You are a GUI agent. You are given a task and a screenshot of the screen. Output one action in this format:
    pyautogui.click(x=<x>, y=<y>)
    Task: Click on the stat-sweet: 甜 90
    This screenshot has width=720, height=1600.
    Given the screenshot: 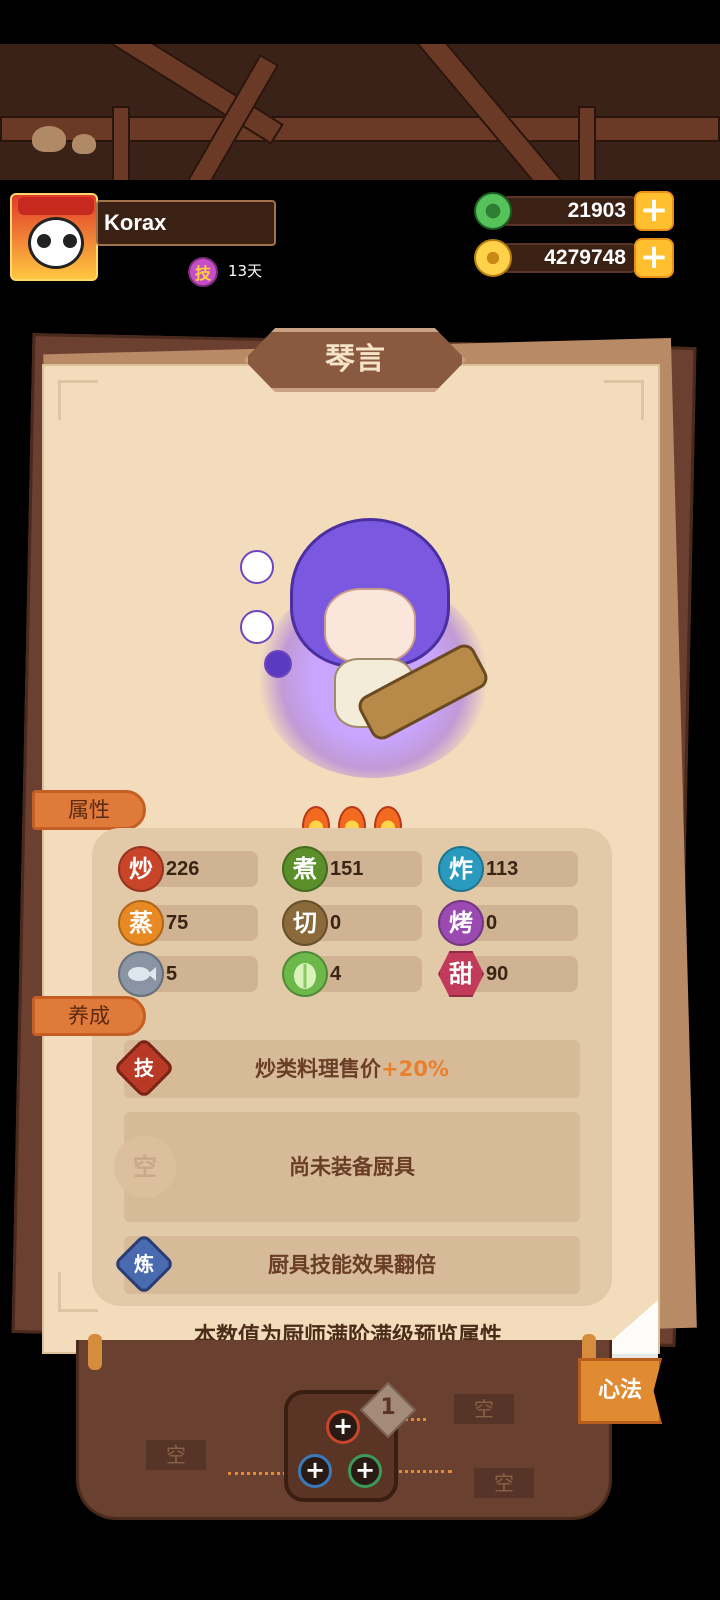 What is the action you would take?
    pyautogui.click(x=508, y=974)
    